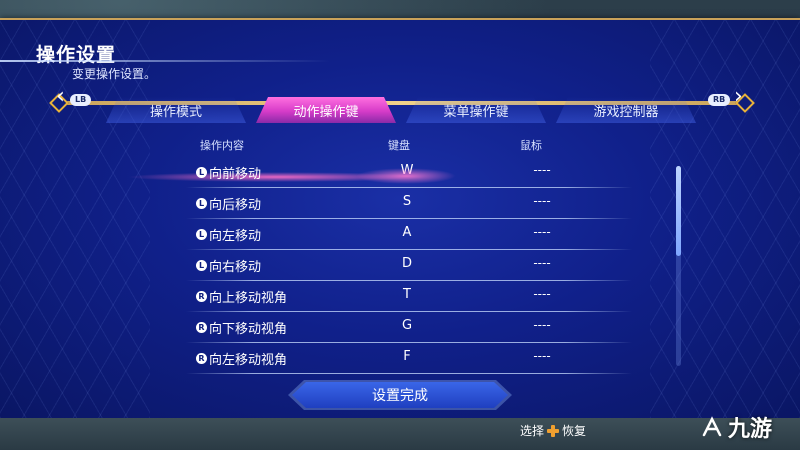 The width and height of the screenshot is (800, 450). I want to click on restore-hint-label: 恢复, so click(574, 431).